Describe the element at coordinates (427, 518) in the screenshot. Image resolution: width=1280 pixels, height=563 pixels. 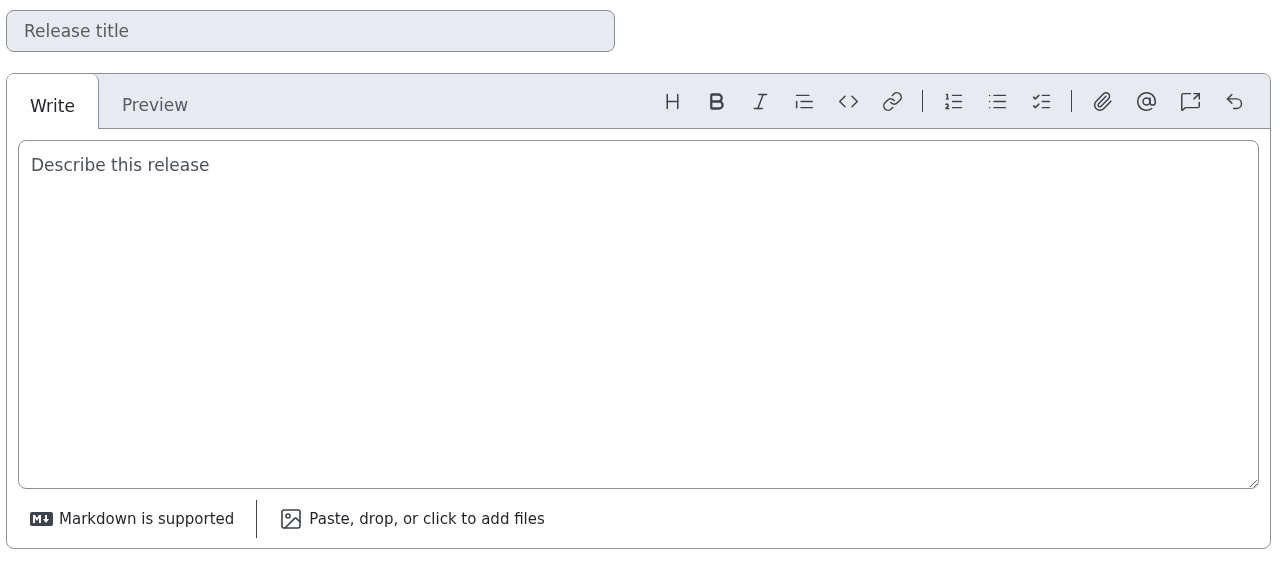
I see `attach-files-link: Paste, drop, or click to add files` at that location.